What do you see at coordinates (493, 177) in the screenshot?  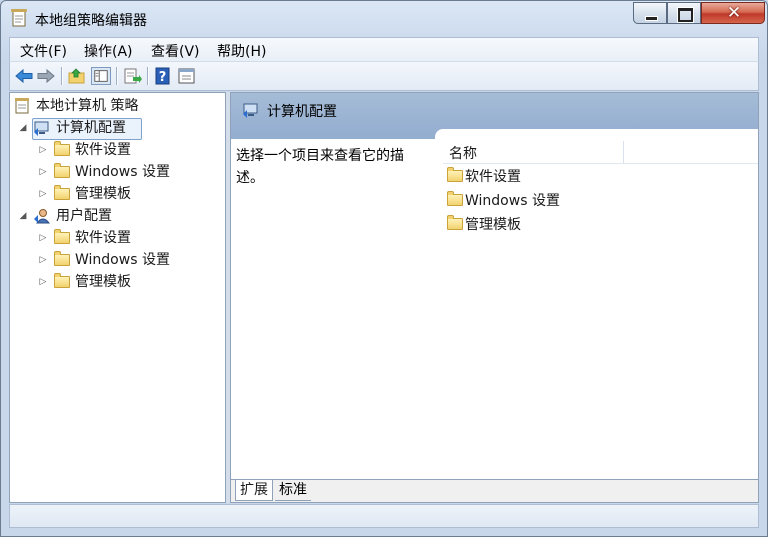 I see `list-item-label: 软件设置` at bounding box center [493, 177].